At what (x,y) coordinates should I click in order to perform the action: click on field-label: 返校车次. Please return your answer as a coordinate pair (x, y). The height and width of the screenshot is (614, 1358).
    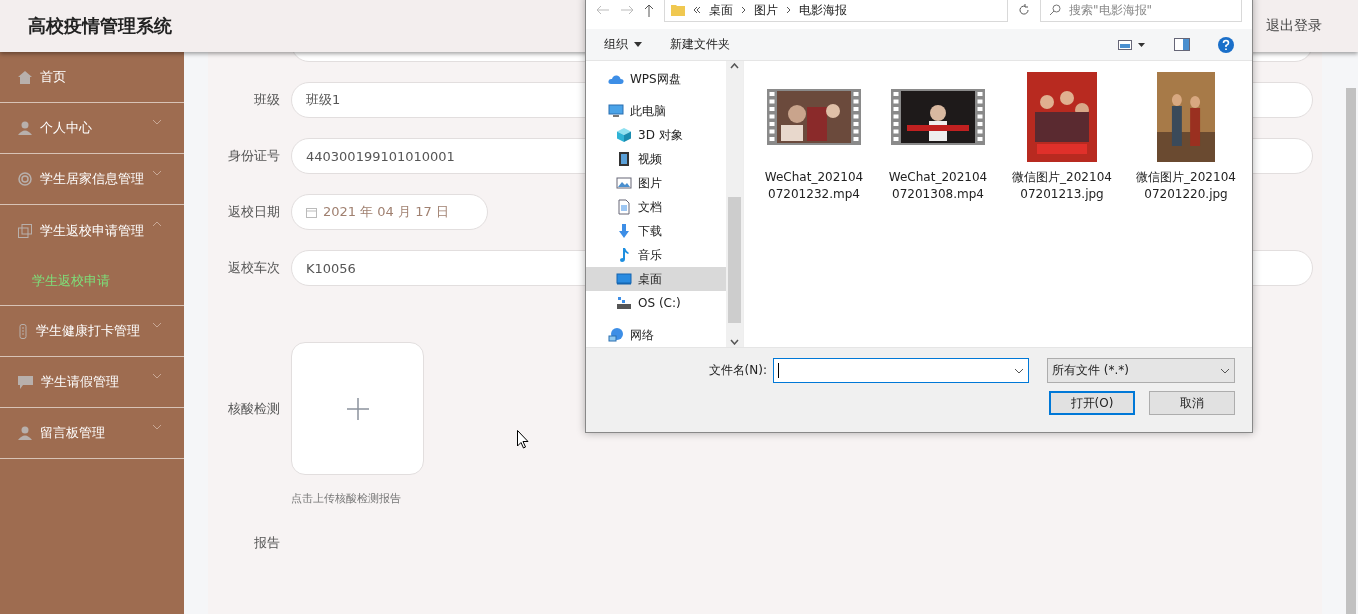
    Looking at the image, I should click on (253, 268).